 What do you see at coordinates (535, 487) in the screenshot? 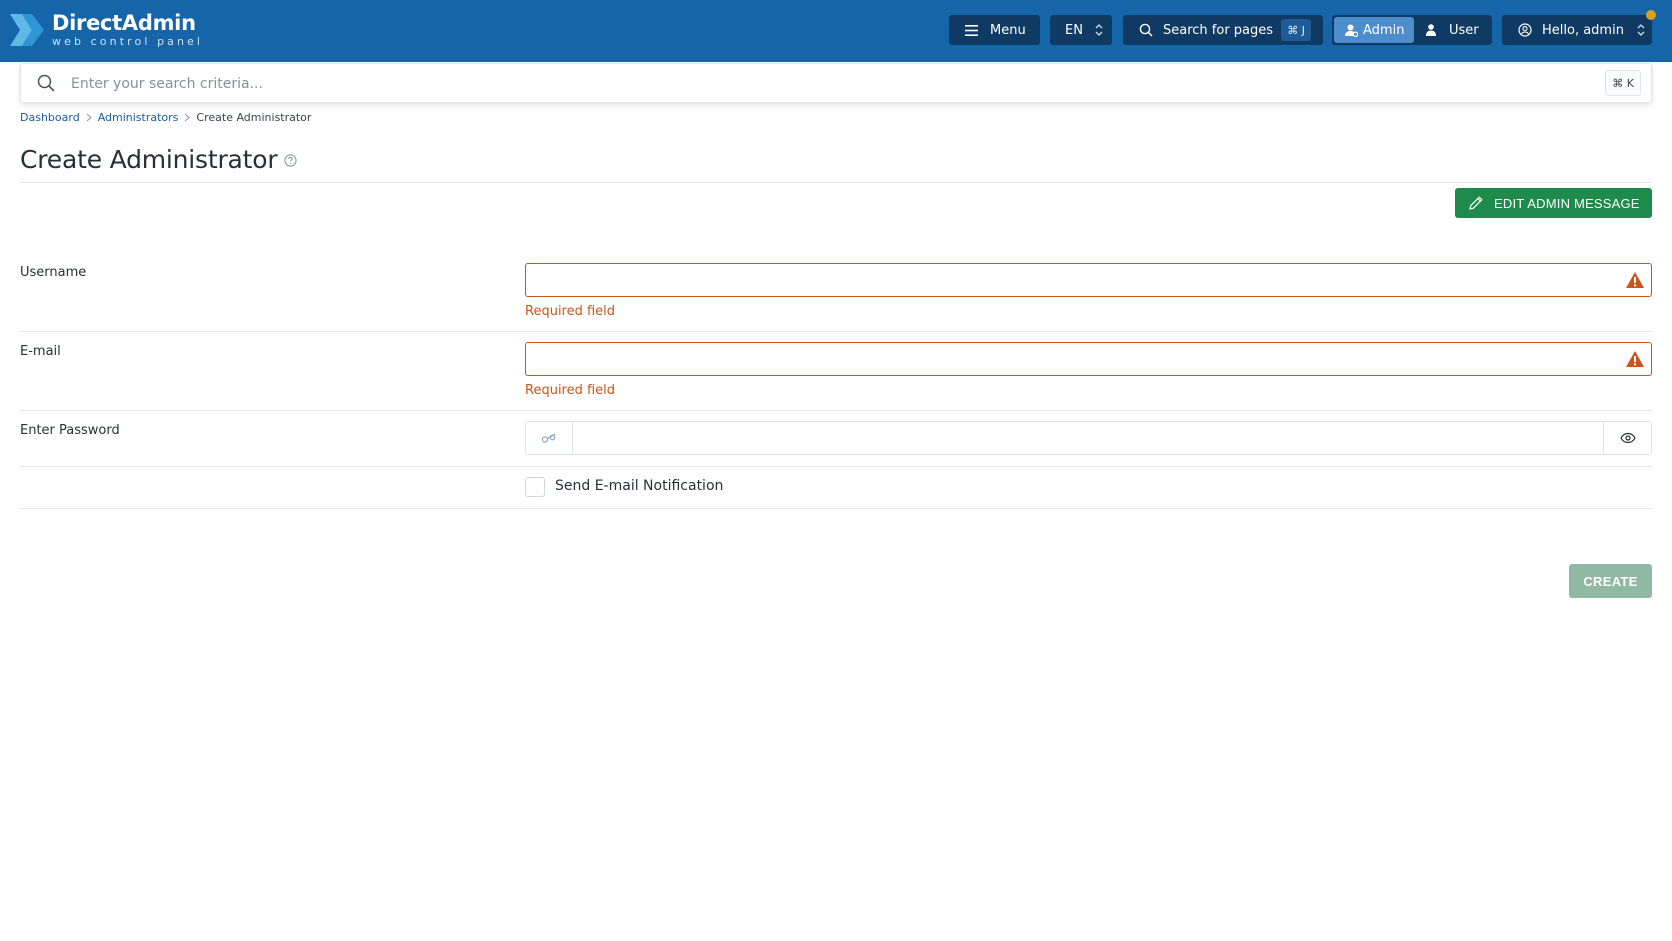
I see `send-email-notification-checkbox` at bounding box center [535, 487].